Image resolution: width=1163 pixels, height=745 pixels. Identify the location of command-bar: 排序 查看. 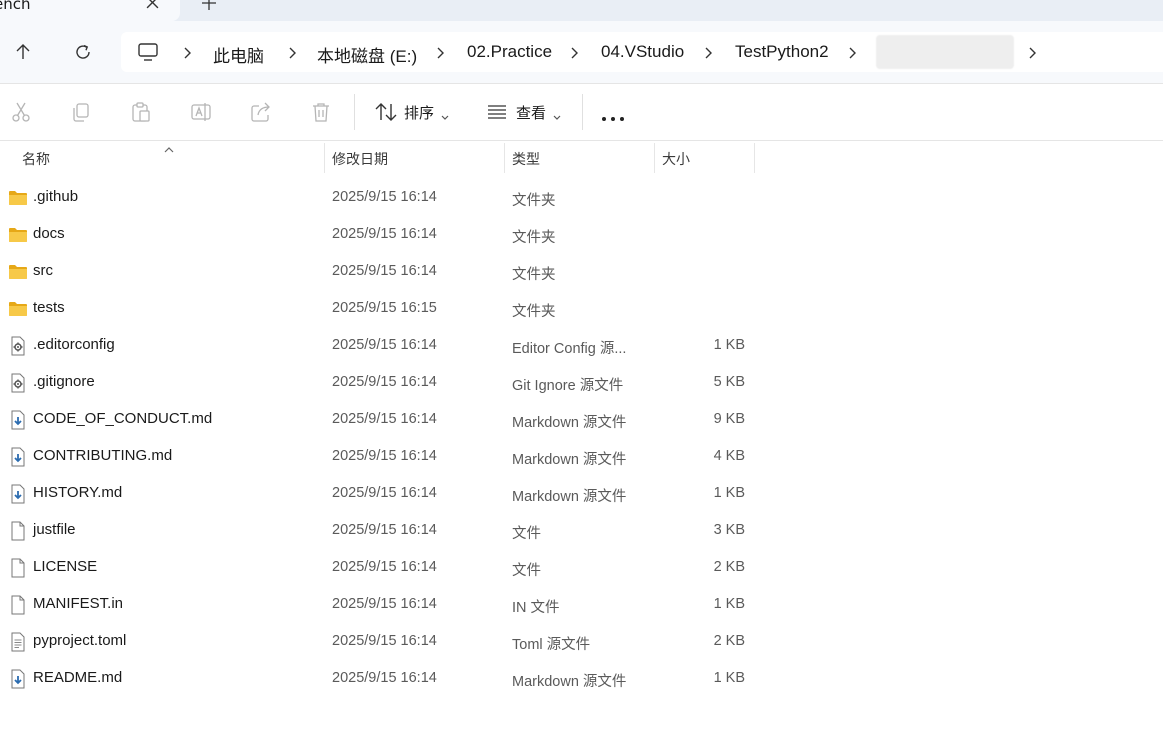
(581, 112).